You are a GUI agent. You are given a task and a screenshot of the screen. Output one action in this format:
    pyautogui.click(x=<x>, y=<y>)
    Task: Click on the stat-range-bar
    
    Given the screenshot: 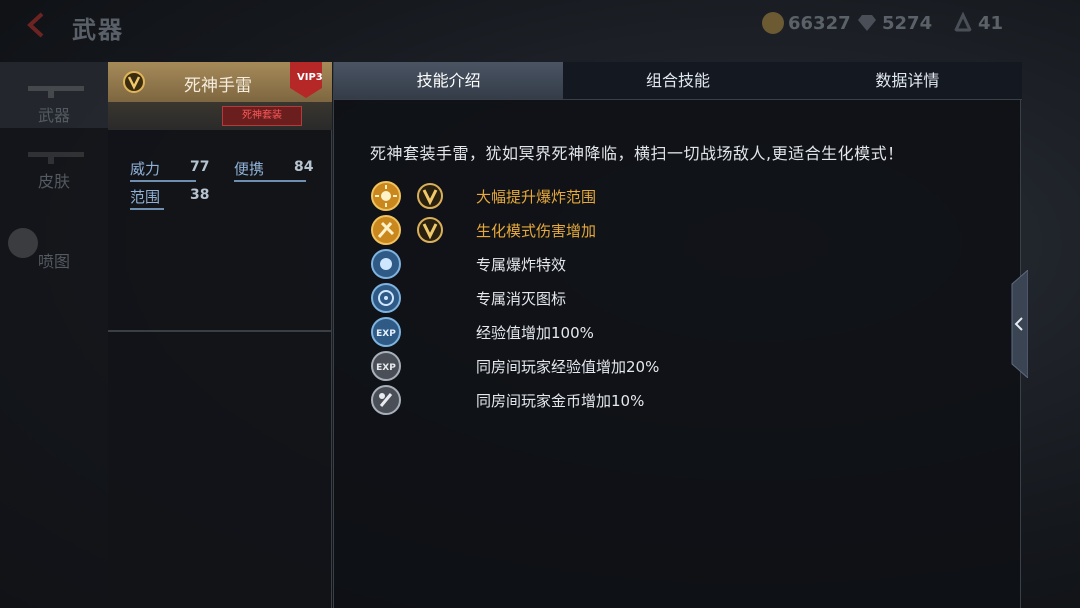 What is the action you would take?
    pyautogui.click(x=147, y=209)
    